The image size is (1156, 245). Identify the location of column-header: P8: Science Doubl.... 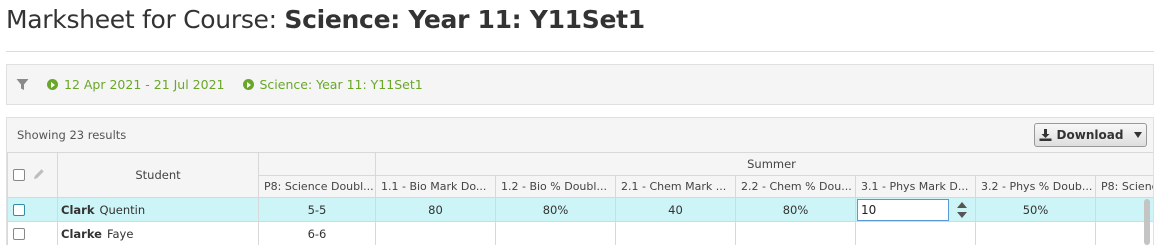
(317, 186).